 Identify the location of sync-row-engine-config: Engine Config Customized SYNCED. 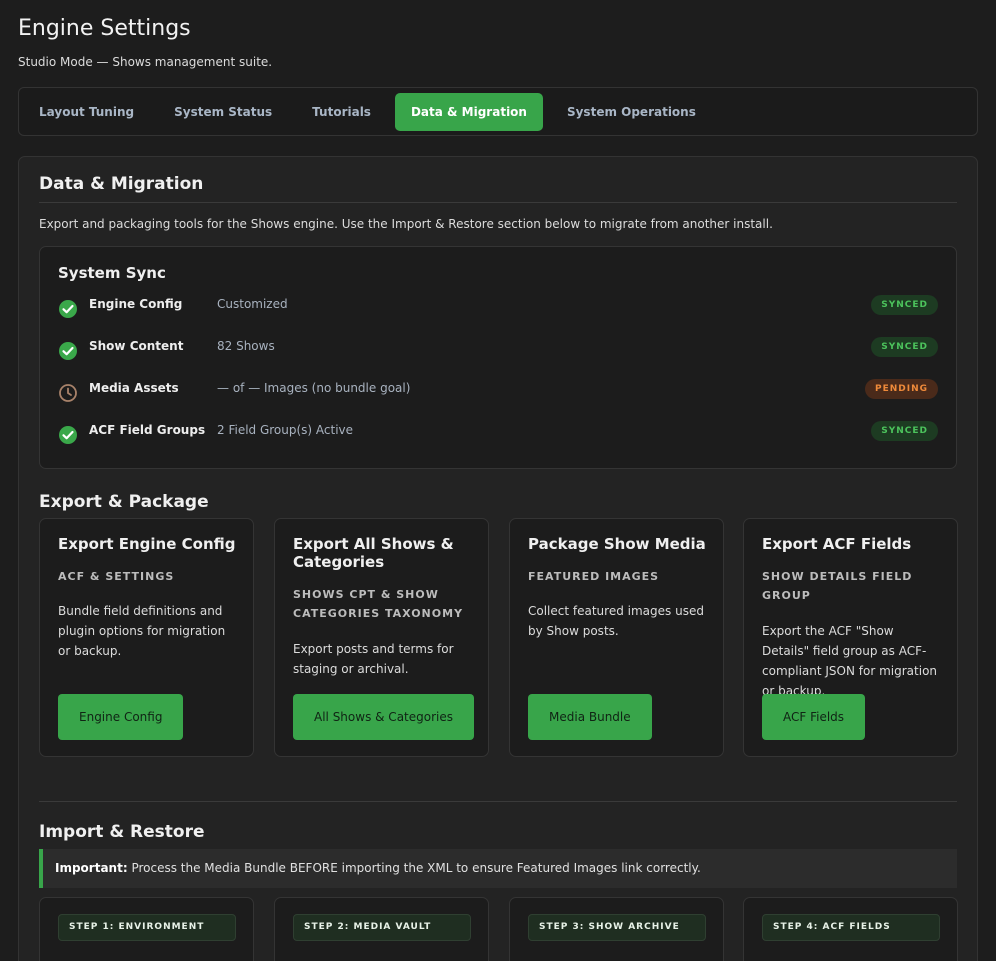
(498, 307).